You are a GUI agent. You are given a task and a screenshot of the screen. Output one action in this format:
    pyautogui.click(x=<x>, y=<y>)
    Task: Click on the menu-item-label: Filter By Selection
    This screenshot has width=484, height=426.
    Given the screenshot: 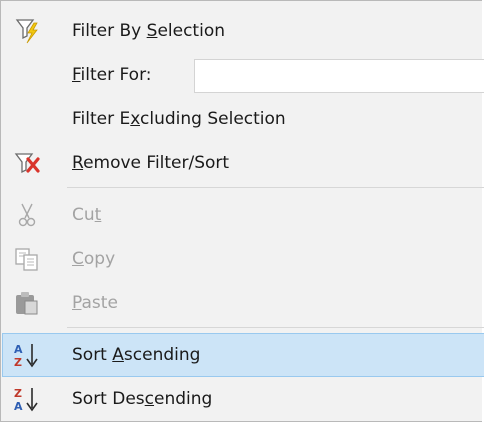 What is the action you would take?
    pyautogui.click(x=148, y=31)
    